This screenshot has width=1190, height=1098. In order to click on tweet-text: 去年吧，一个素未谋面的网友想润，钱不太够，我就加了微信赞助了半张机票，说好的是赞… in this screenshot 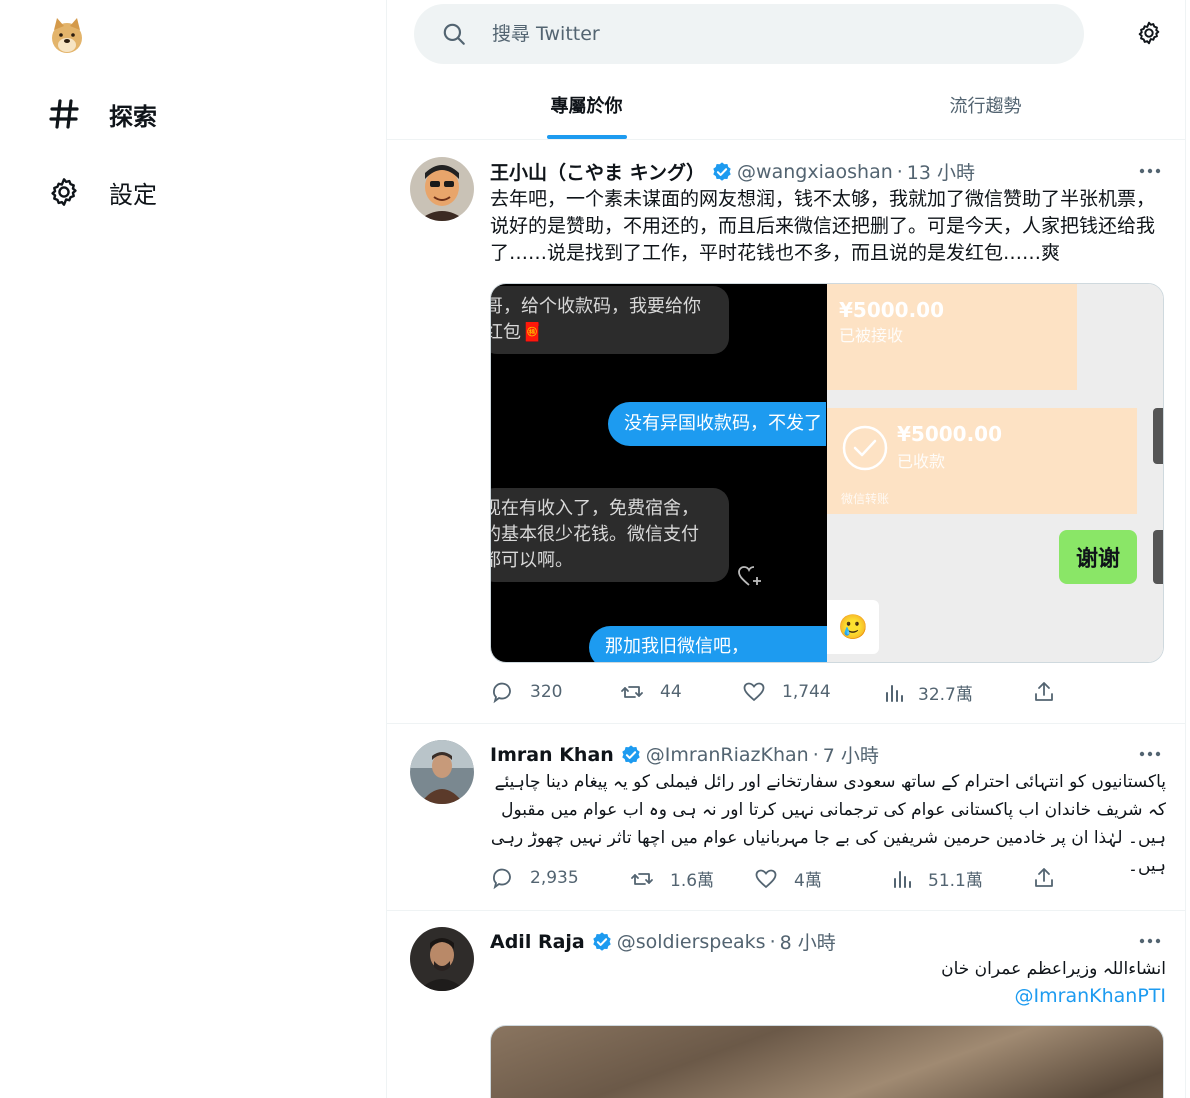, I will do `click(823, 226)`.